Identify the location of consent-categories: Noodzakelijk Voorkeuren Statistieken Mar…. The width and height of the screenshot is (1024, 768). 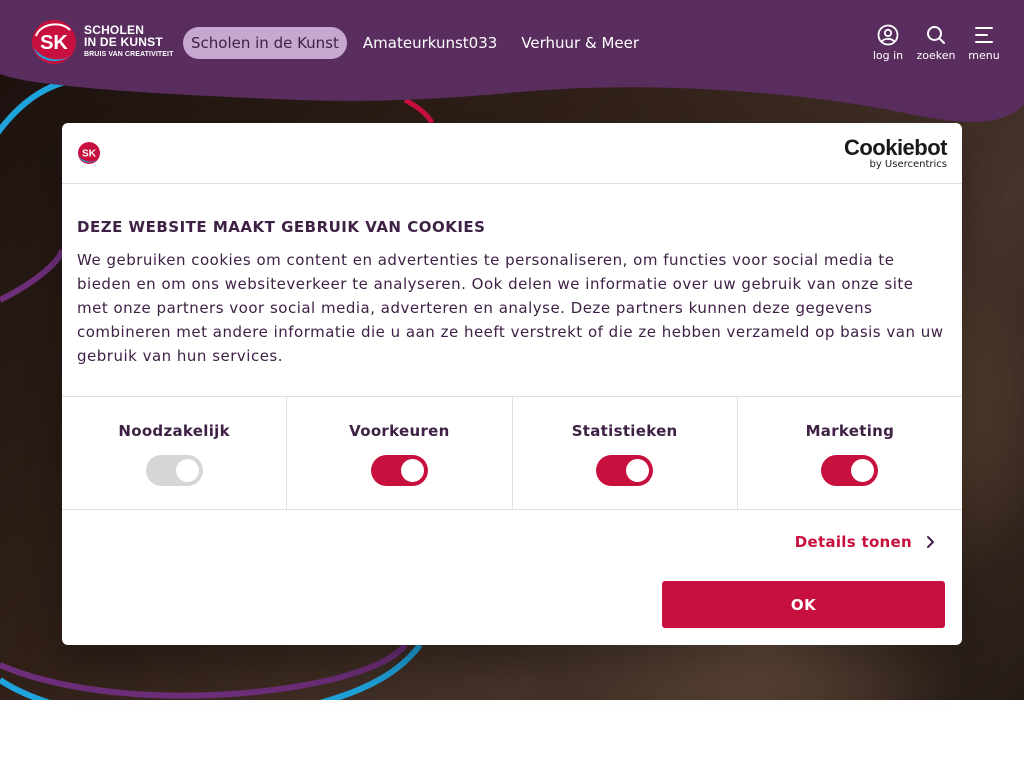
(512, 453).